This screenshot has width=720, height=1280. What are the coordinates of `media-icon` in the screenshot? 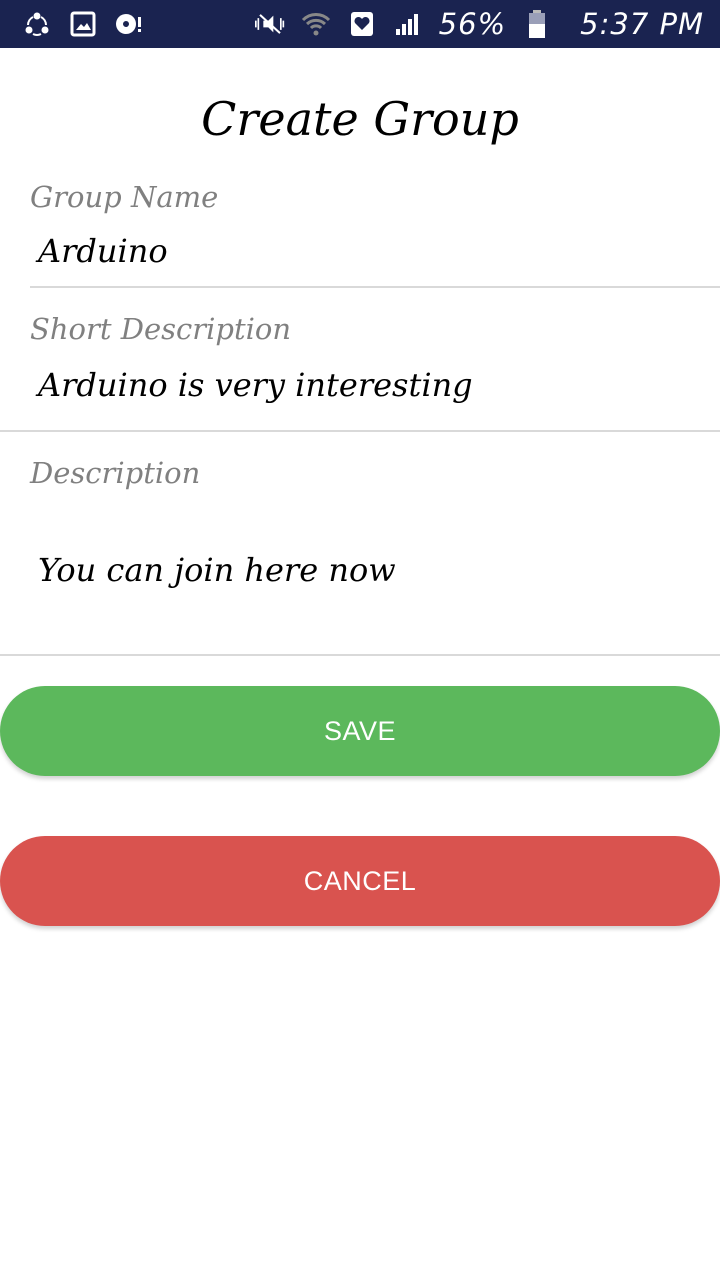 It's located at (129, 24).